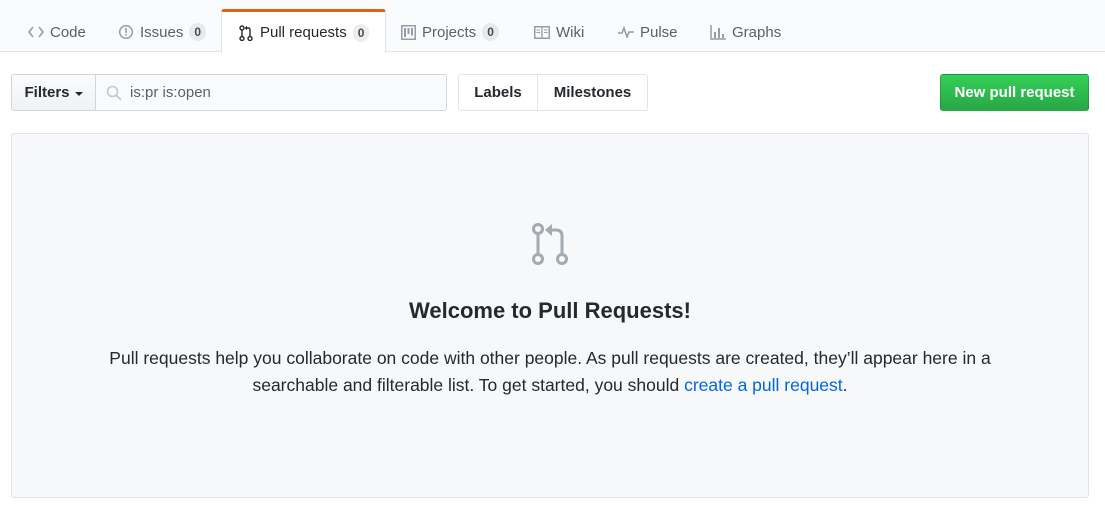 This screenshot has height=510, width=1105. What do you see at coordinates (718, 32) in the screenshot?
I see `graph-icon` at bounding box center [718, 32].